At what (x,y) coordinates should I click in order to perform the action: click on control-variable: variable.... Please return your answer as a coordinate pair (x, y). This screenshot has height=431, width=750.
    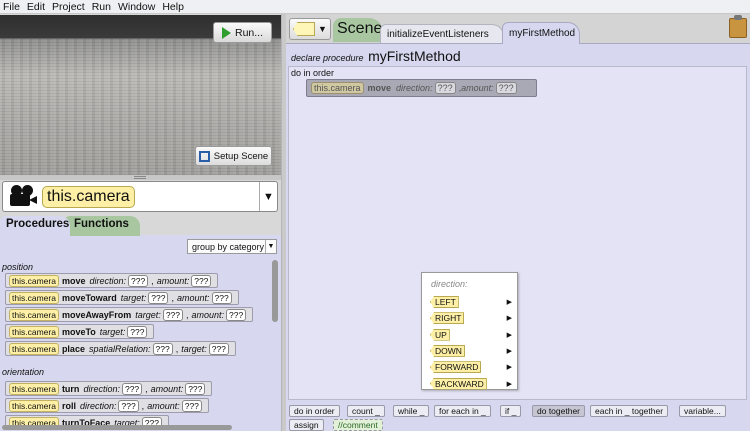
    Looking at the image, I should click on (702, 411).